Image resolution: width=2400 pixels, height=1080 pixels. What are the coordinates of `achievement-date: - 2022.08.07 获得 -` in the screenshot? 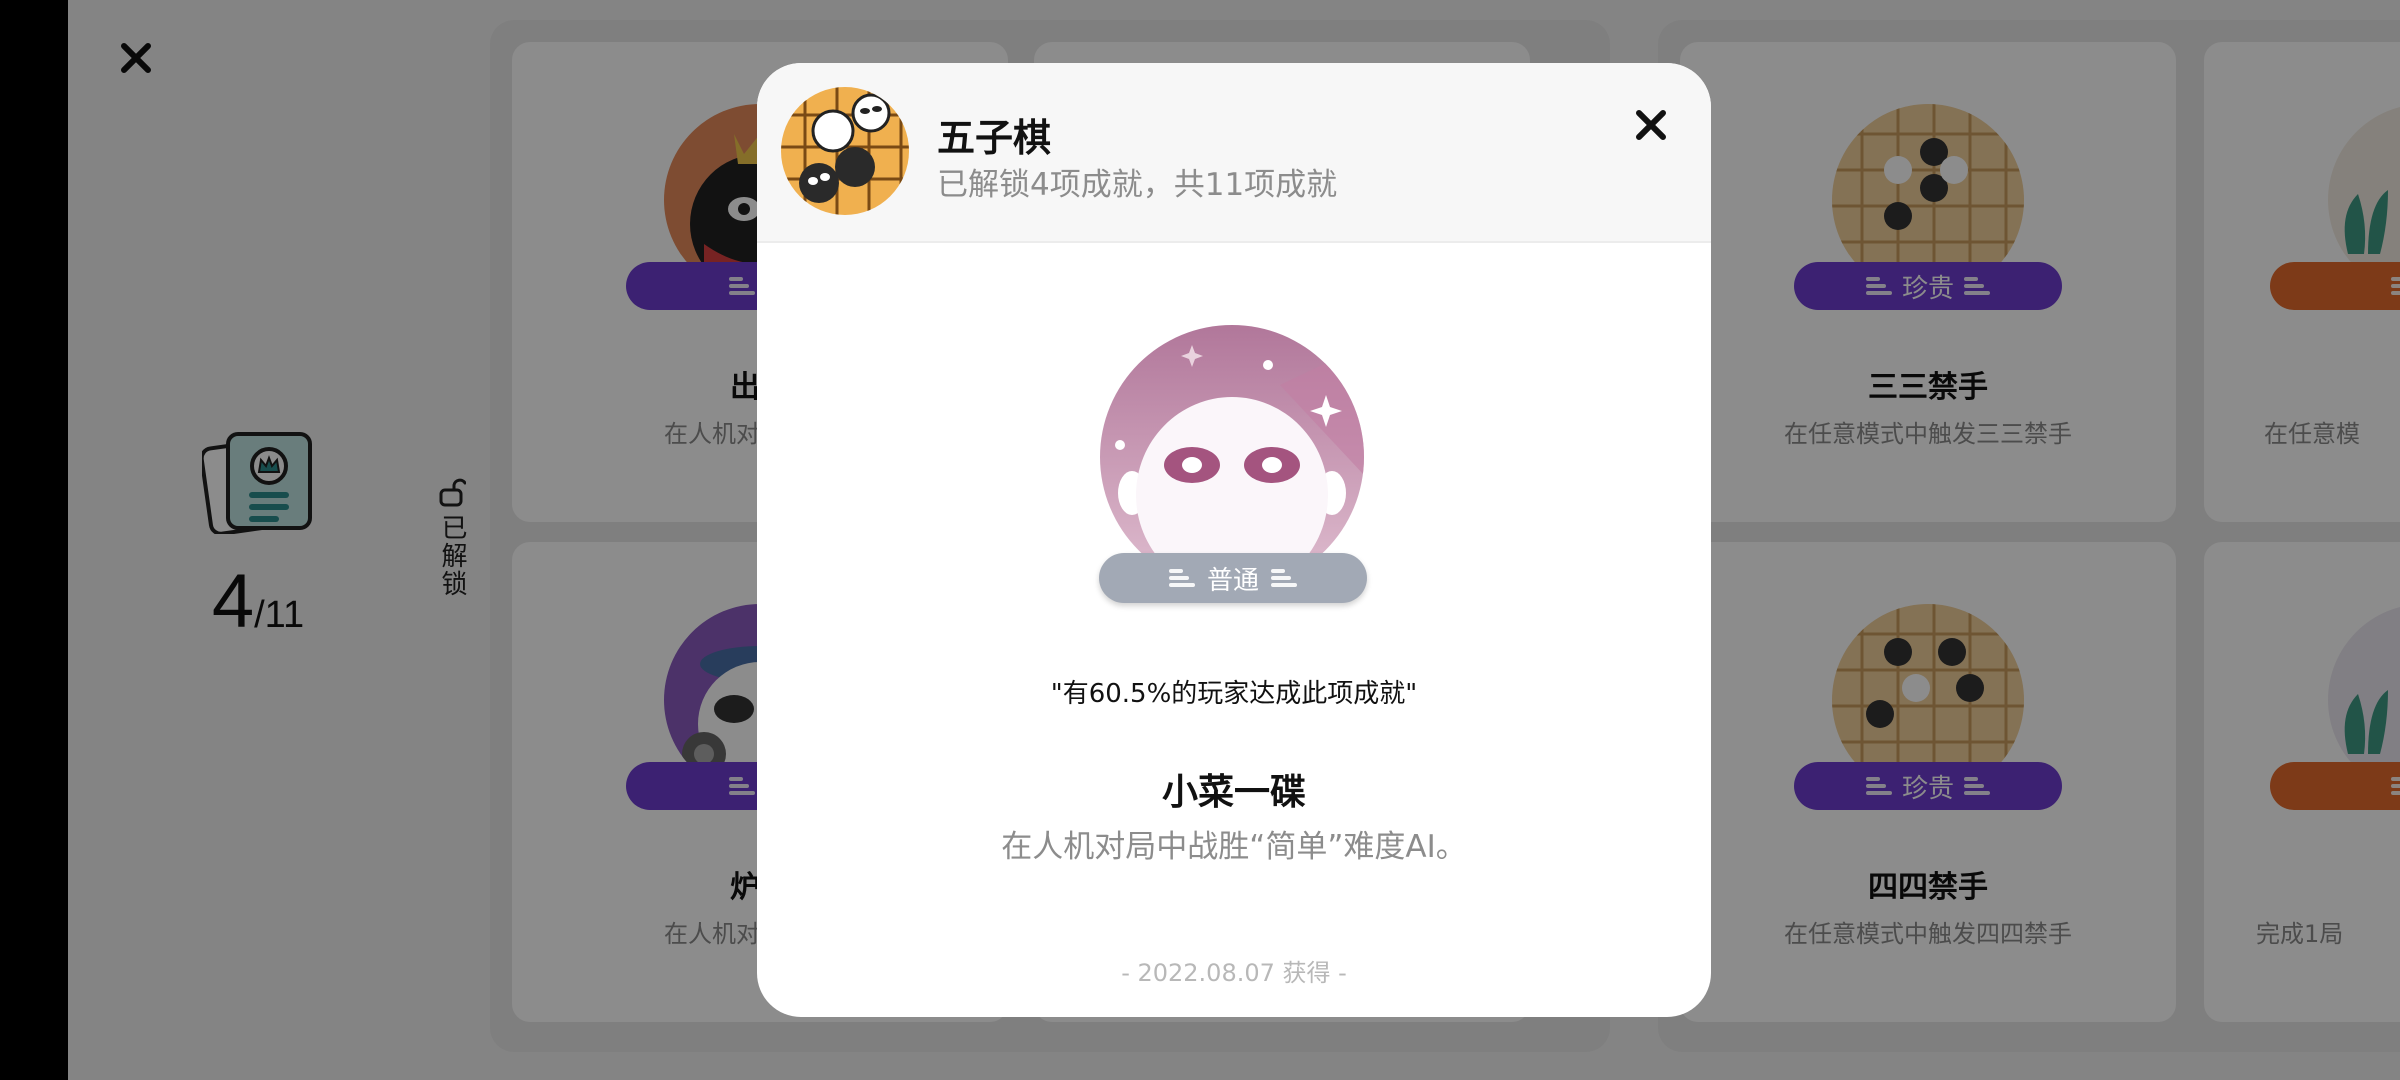 It's located at (1234, 973).